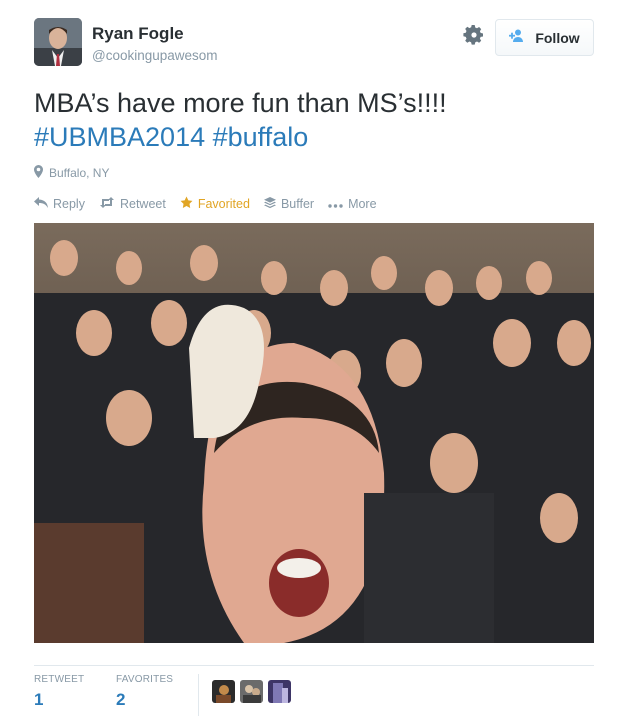 The width and height of the screenshot is (629, 717). What do you see at coordinates (297, 204) in the screenshot?
I see `buffer-label: Buffer` at bounding box center [297, 204].